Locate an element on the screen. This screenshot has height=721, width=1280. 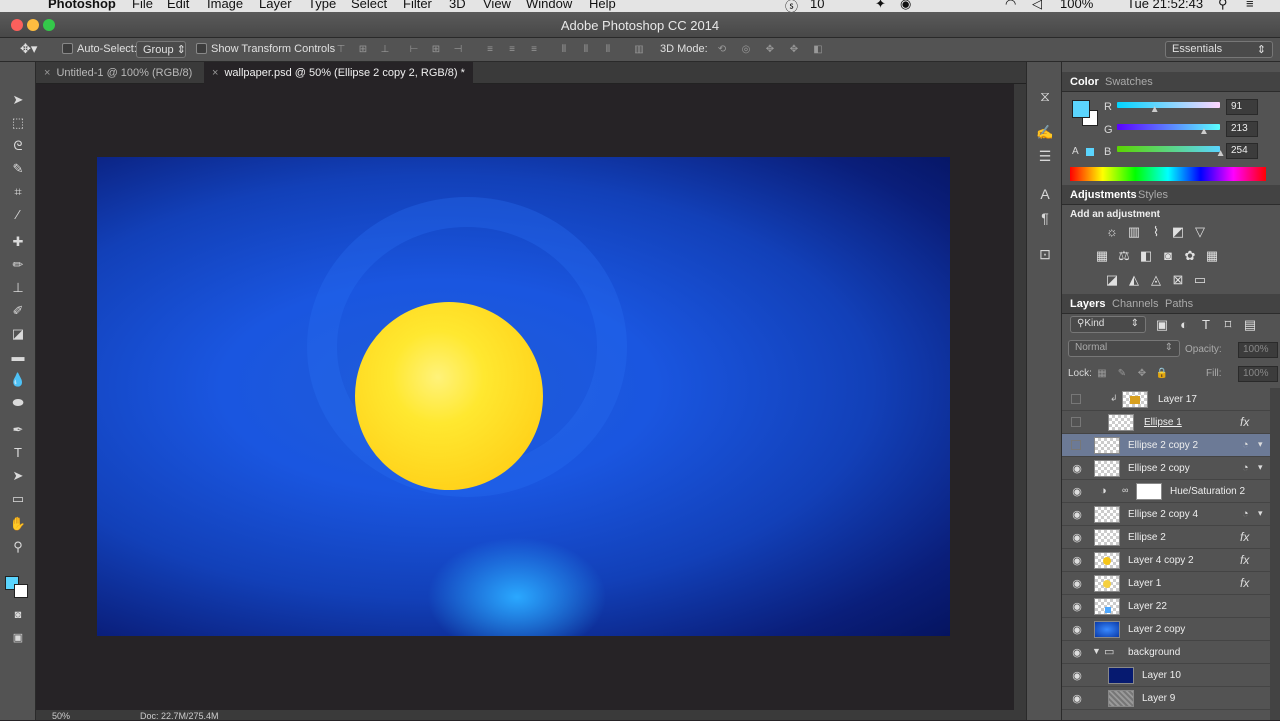
menu-file: File is located at coordinates (142, 5).